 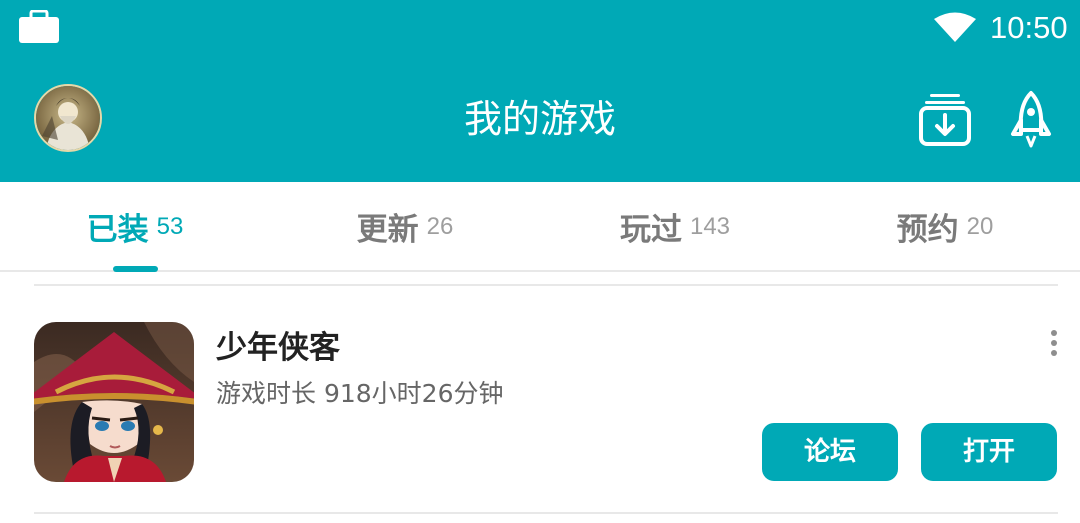 I want to click on tab-count: 20, so click(x=980, y=226).